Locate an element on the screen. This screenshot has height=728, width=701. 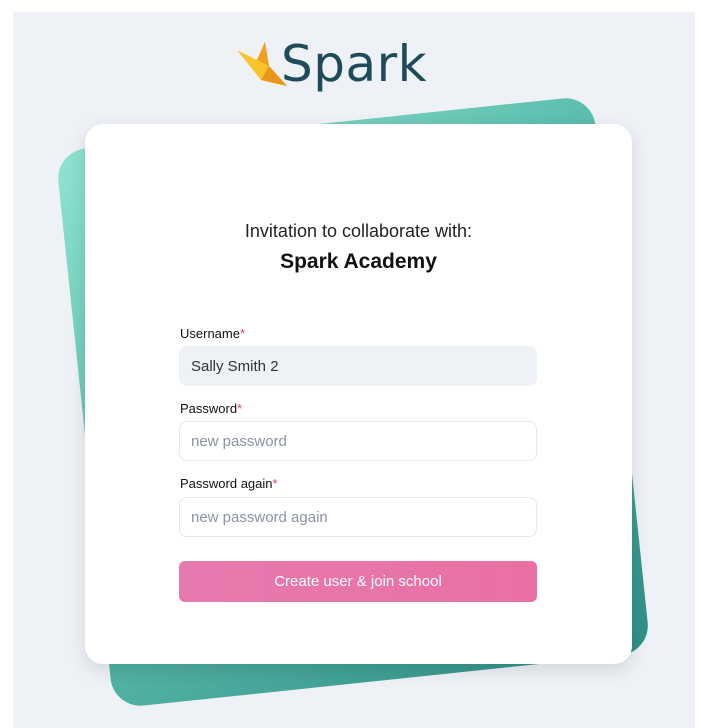
school-name: Spark Academy is located at coordinates (358, 261).